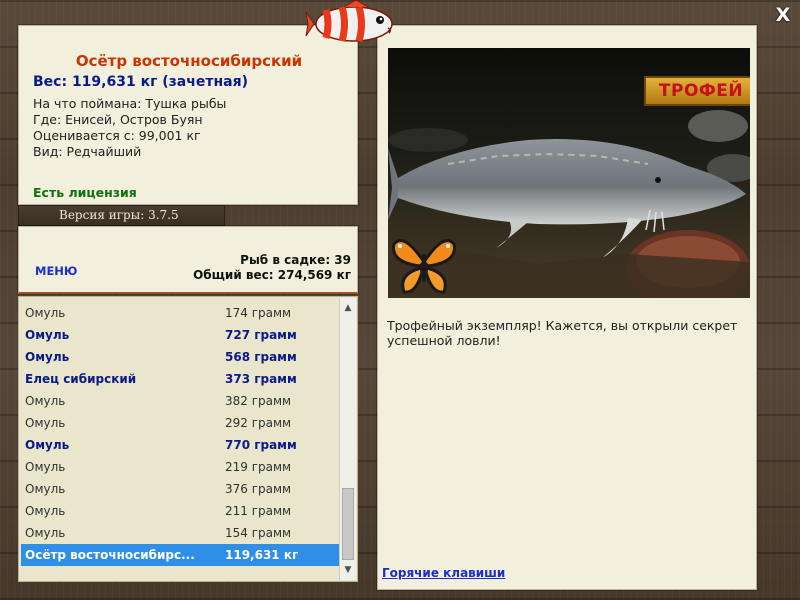 The image size is (800, 600). I want to click on fish-count: Рыб в садке: 39, so click(295, 260).